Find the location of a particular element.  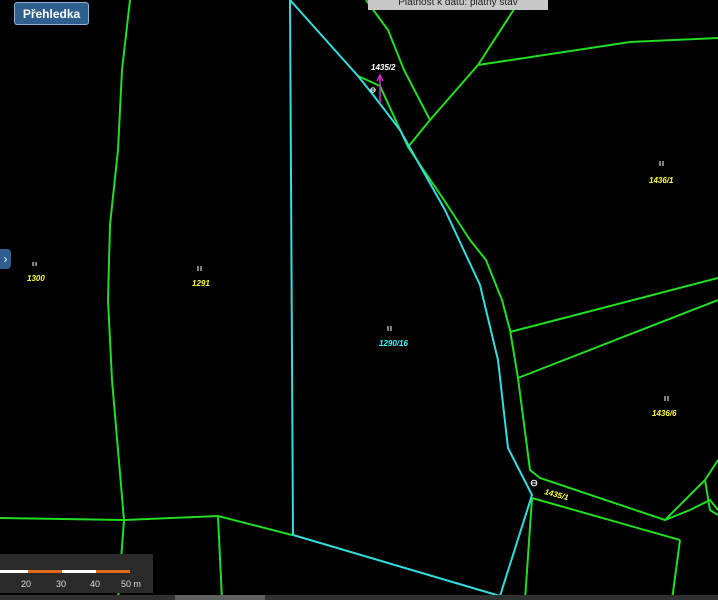

scale-bar: 20 30 40 50 m is located at coordinates (76, 573).